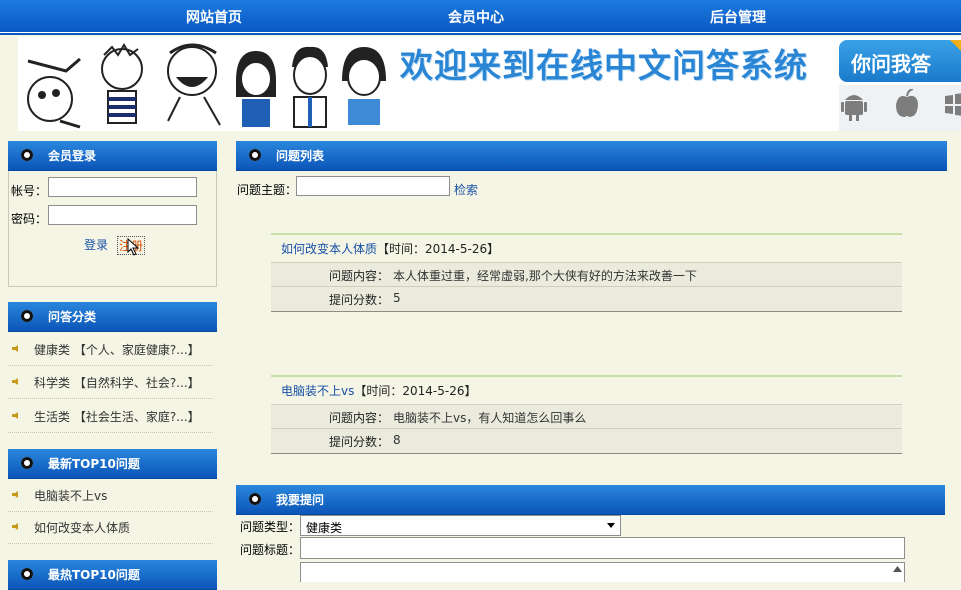 This screenshot has width=961, height=590. I want to click on question-title-input, so click(602, 548).